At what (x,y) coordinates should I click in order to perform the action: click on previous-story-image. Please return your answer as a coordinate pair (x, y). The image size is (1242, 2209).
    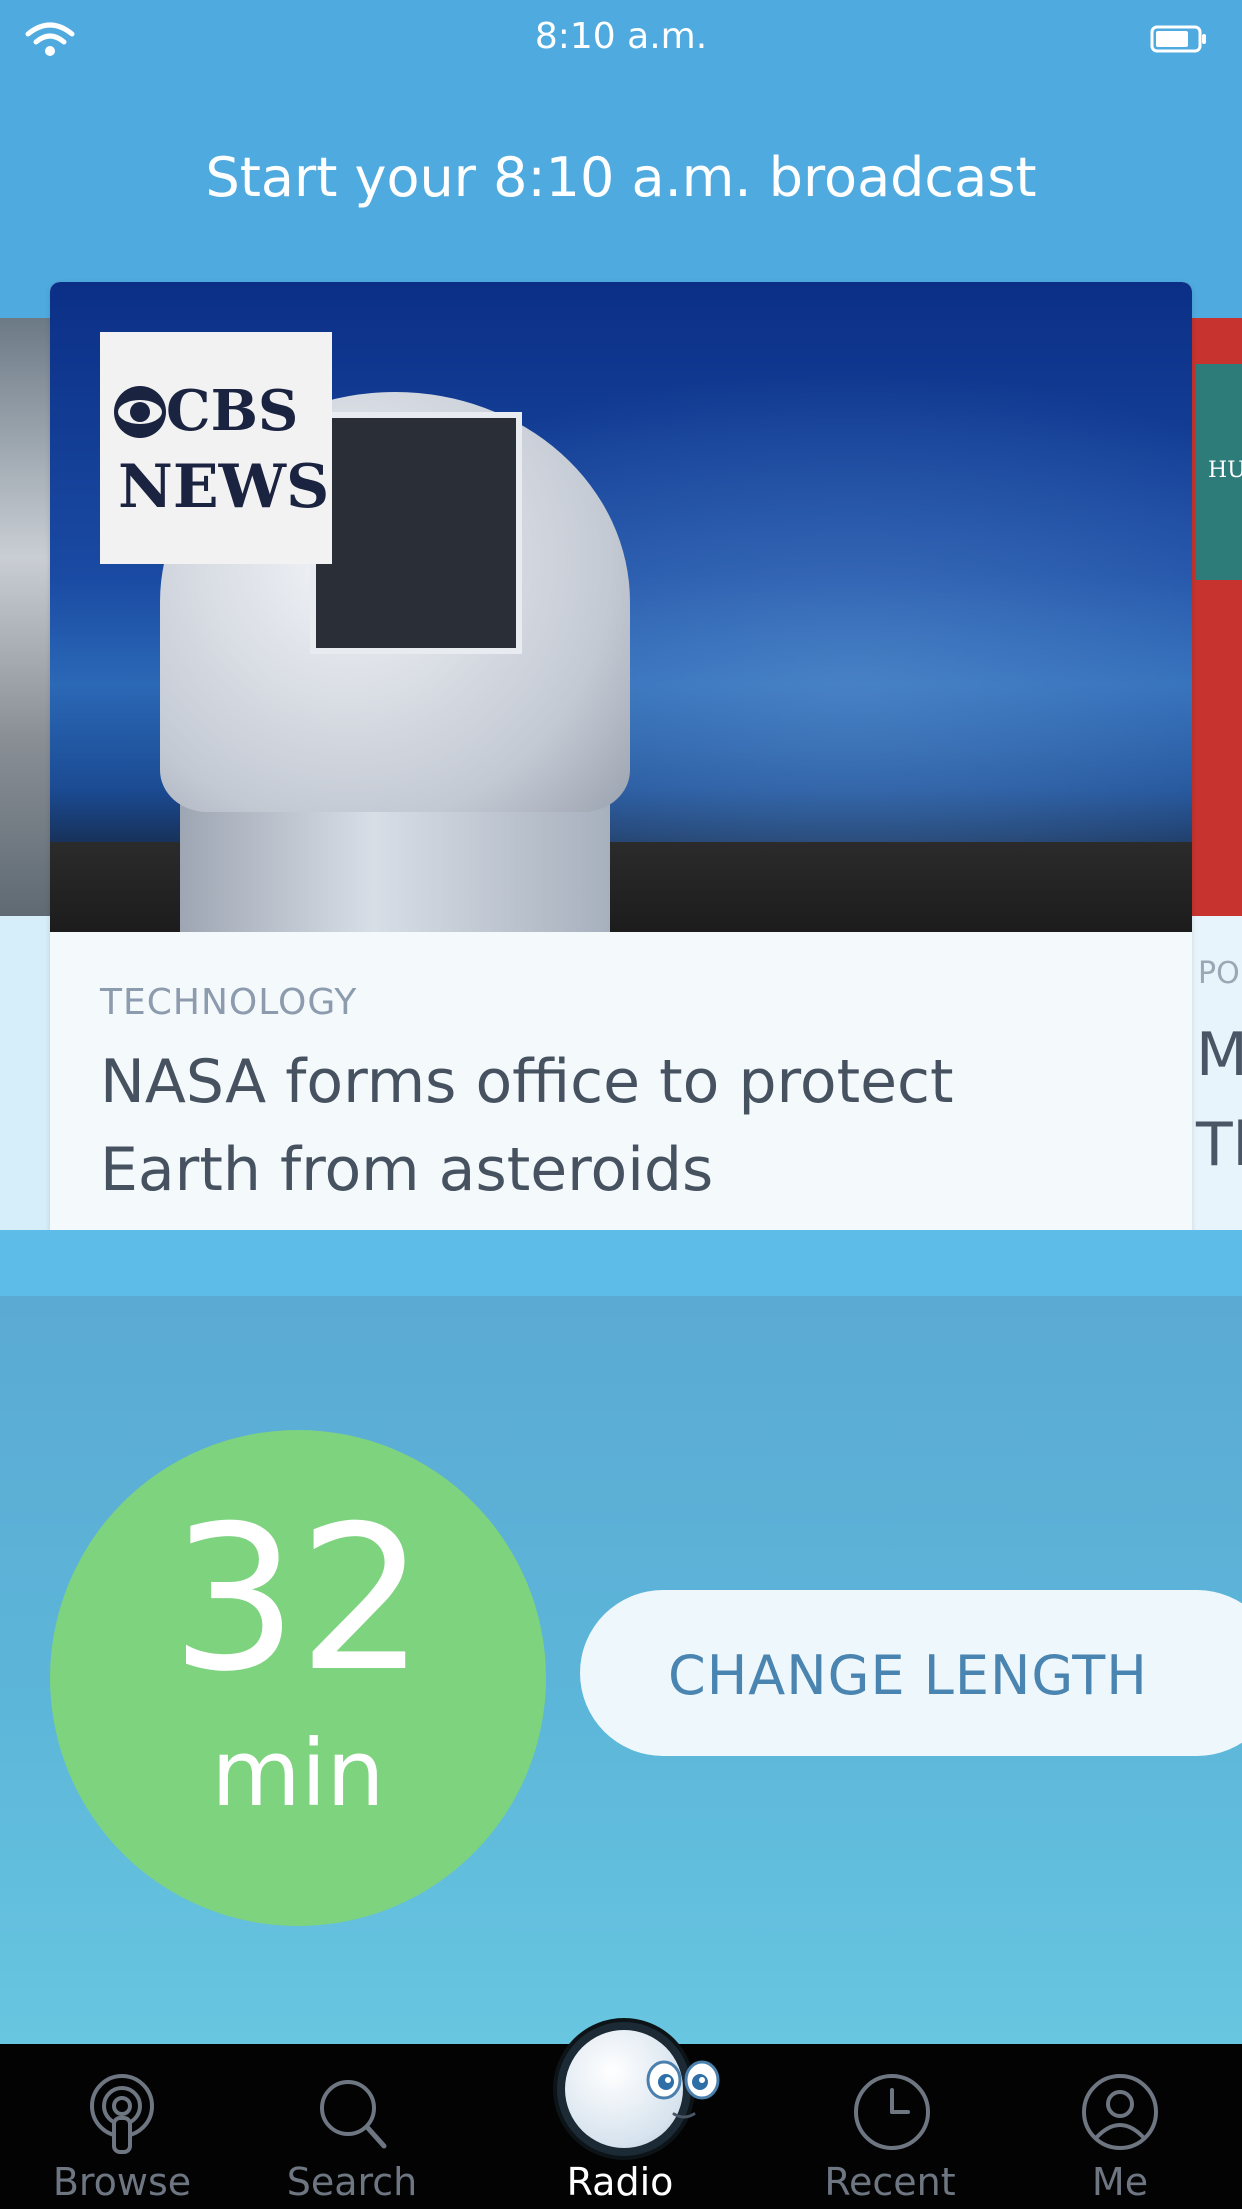
    Looking at the image, I should click on (26, 617).